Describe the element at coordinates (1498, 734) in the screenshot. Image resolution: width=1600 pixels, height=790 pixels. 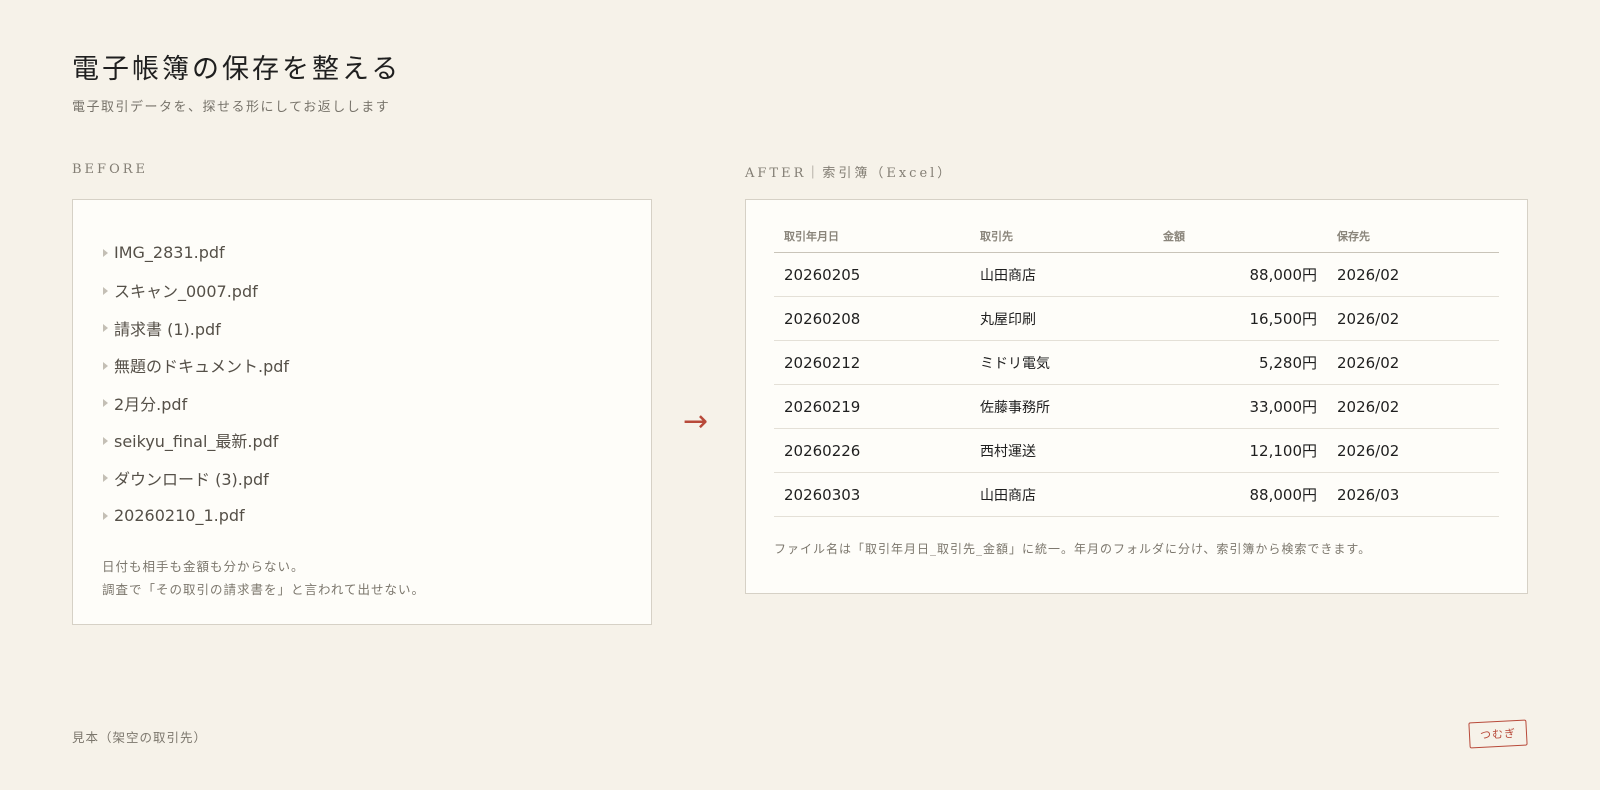
I see `tsumugi-stamp: つむぎ` at that location.